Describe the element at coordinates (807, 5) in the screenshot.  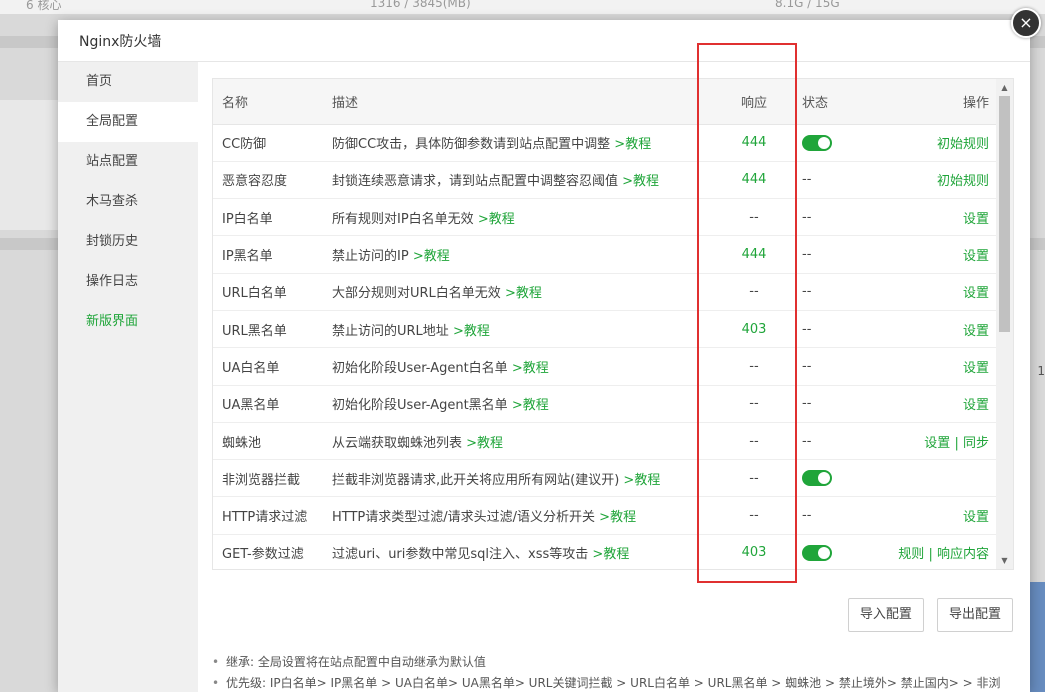
I see `bg-disk-text: 8.1G / 15G` at that location.